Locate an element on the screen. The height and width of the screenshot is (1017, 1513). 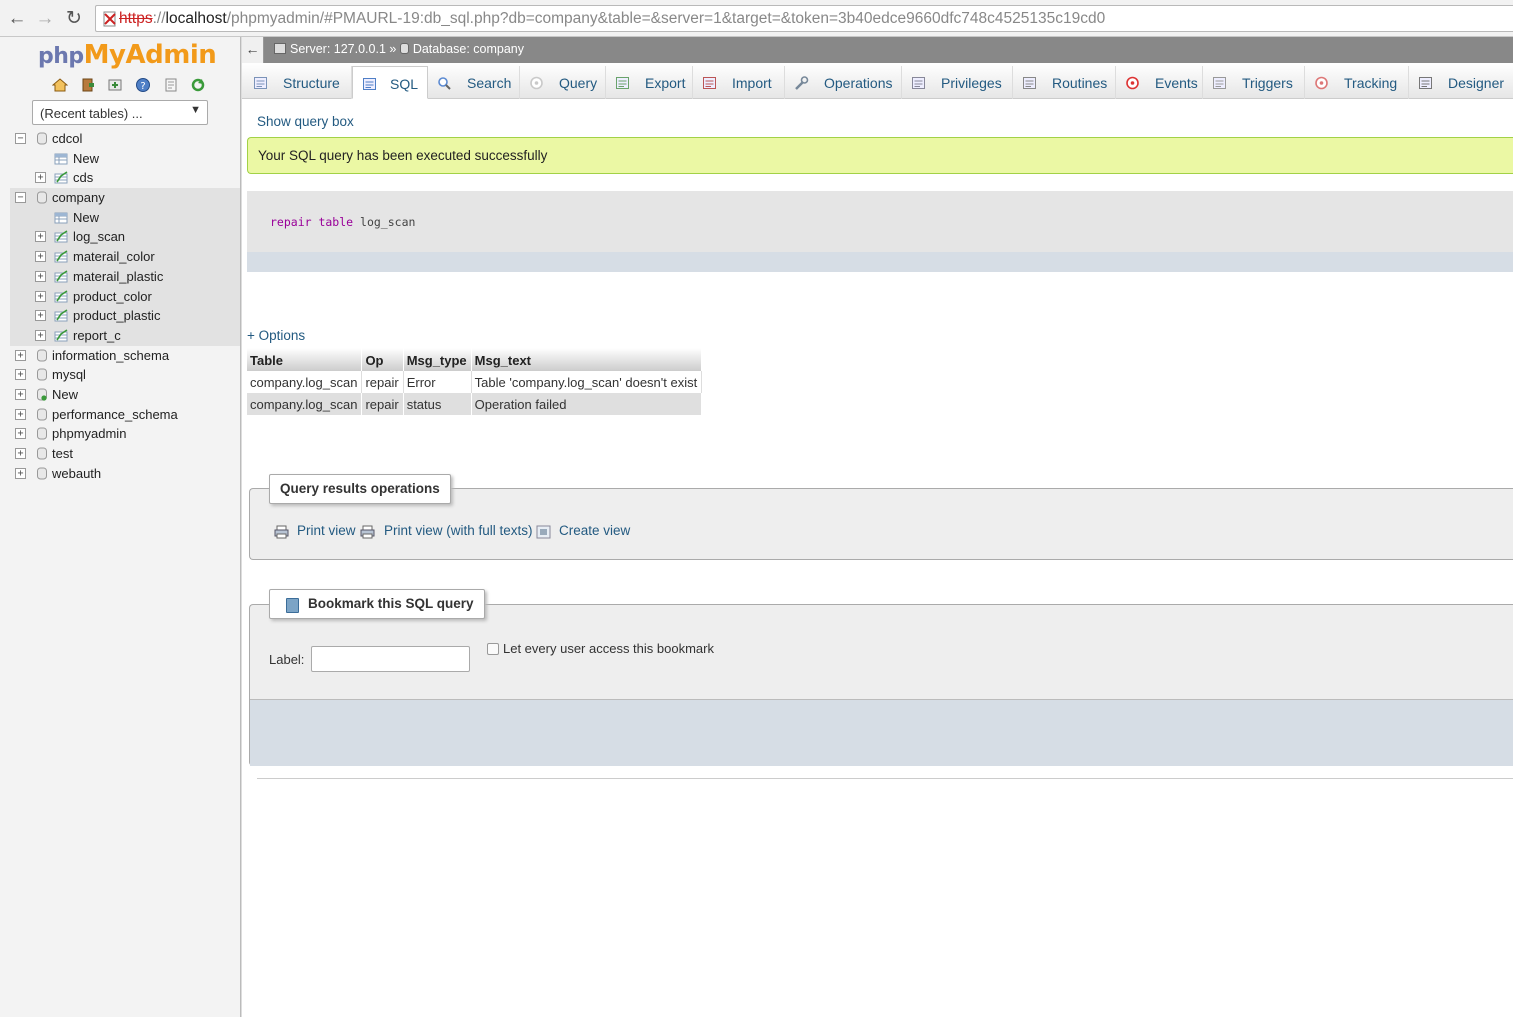
tab-privileges: Privileges is located at coordinates (957, 82).